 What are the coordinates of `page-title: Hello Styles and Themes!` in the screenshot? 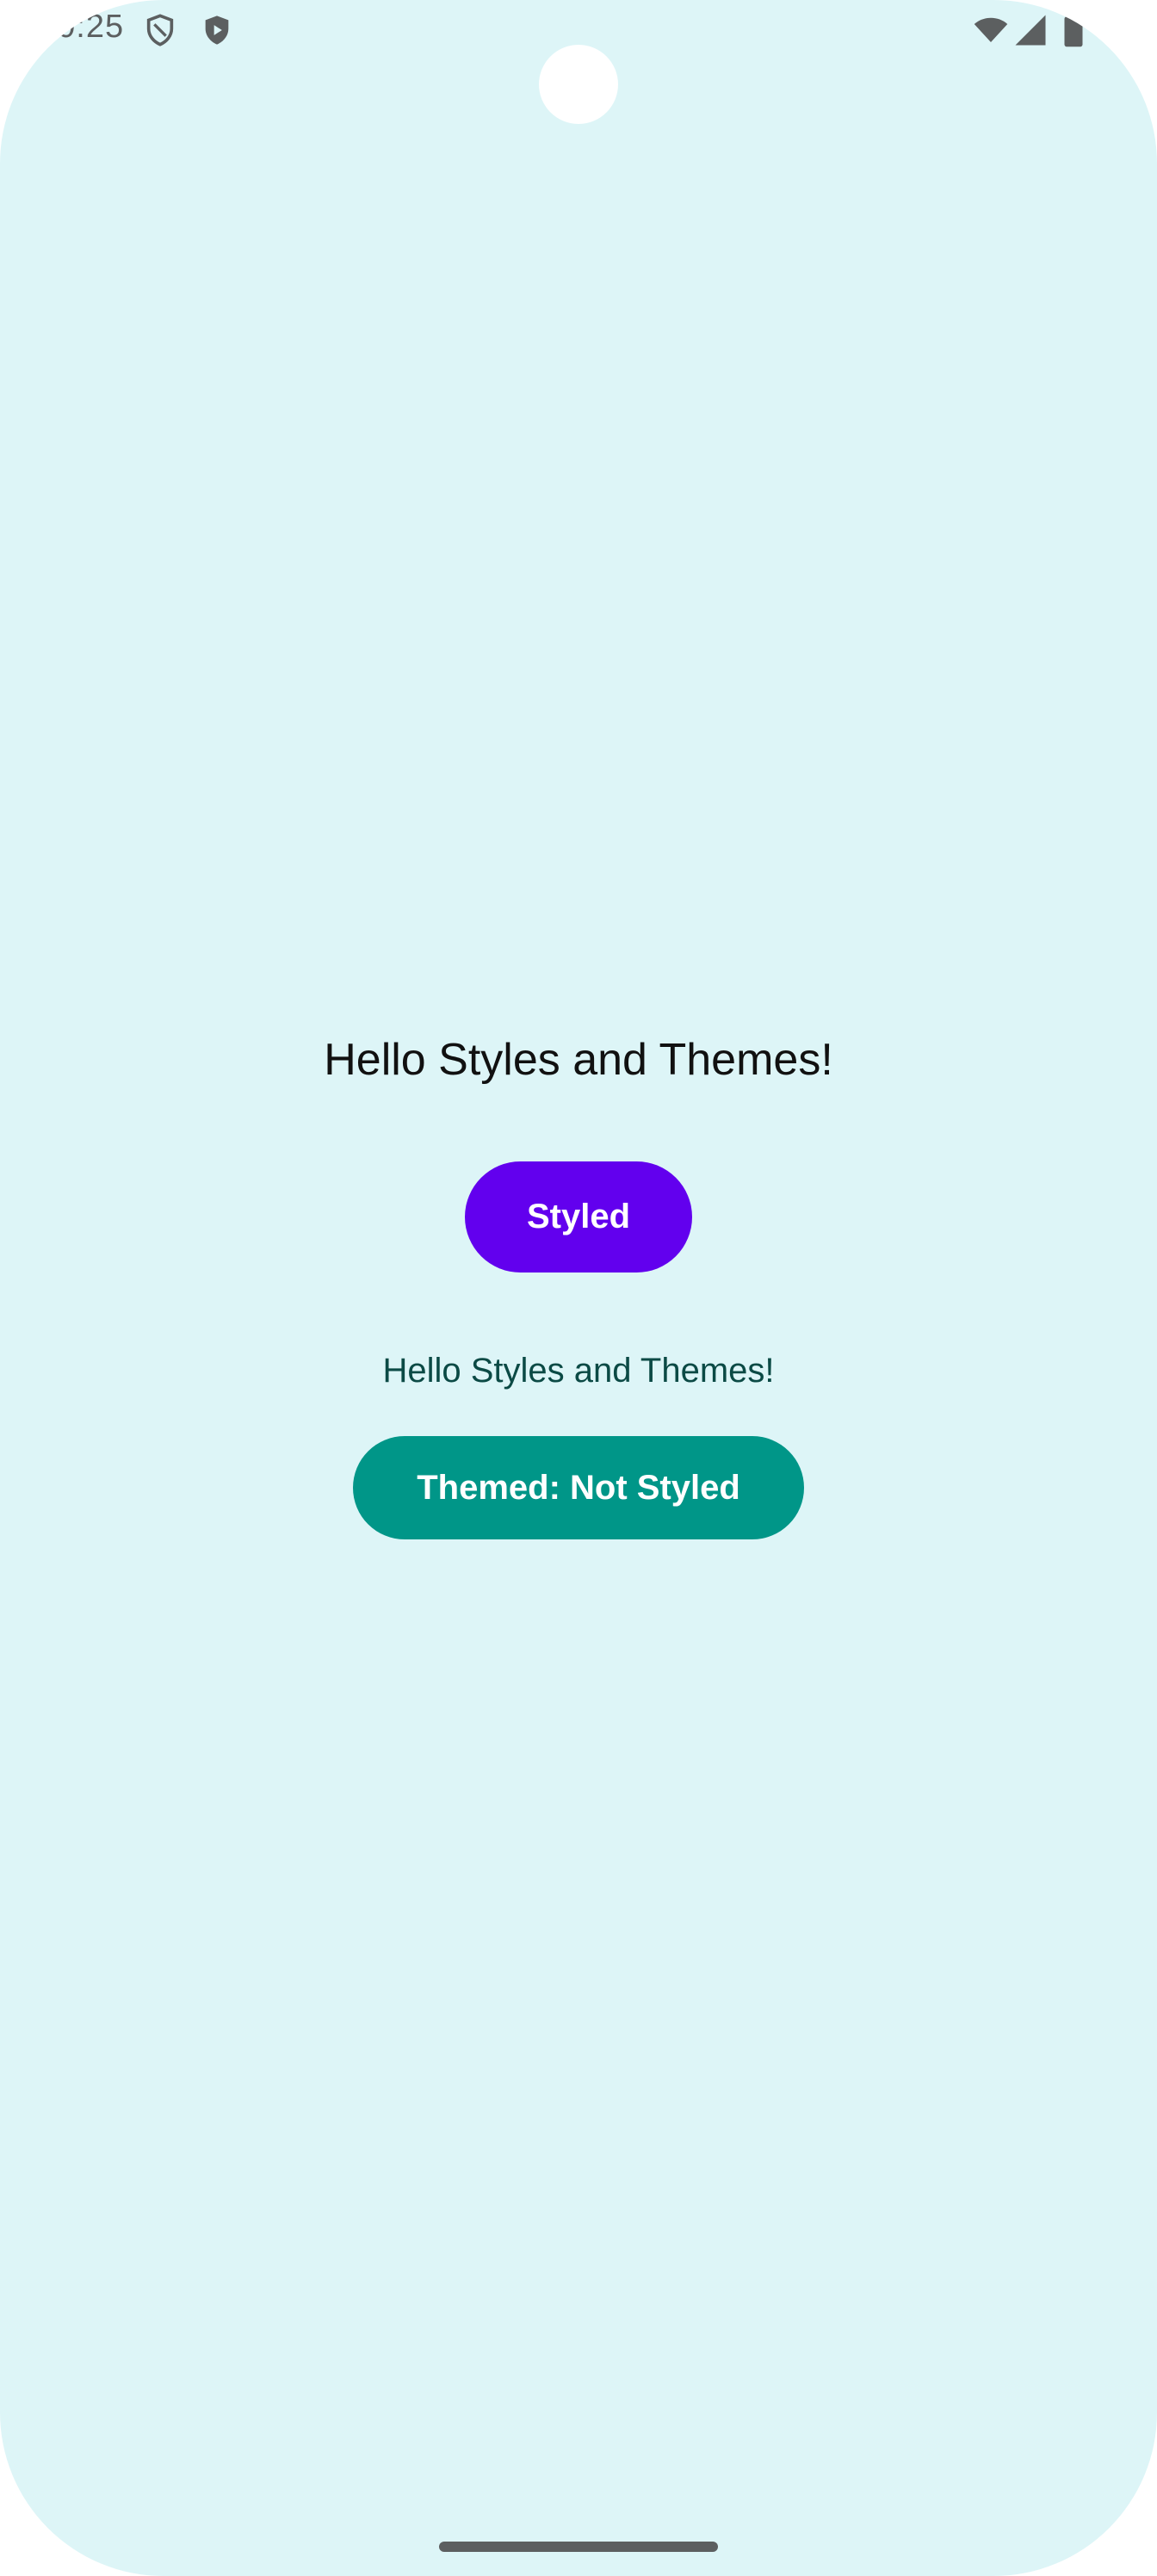 It's located at (579, 1060).